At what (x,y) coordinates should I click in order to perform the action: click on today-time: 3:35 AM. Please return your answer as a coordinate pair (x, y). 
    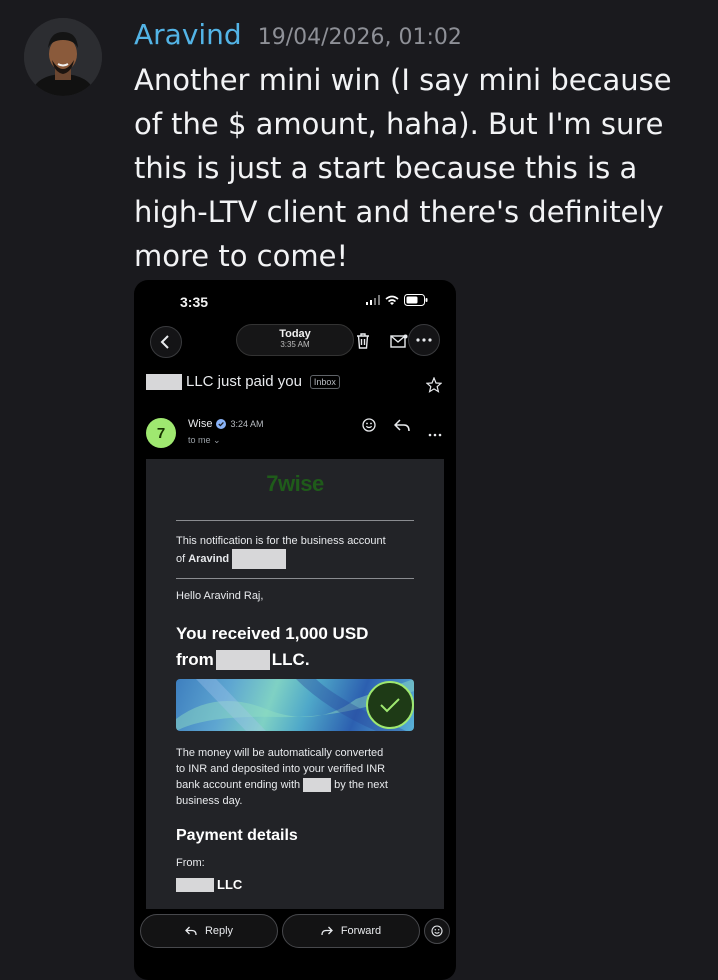
    Looking at the image, I should click on (295, 344).